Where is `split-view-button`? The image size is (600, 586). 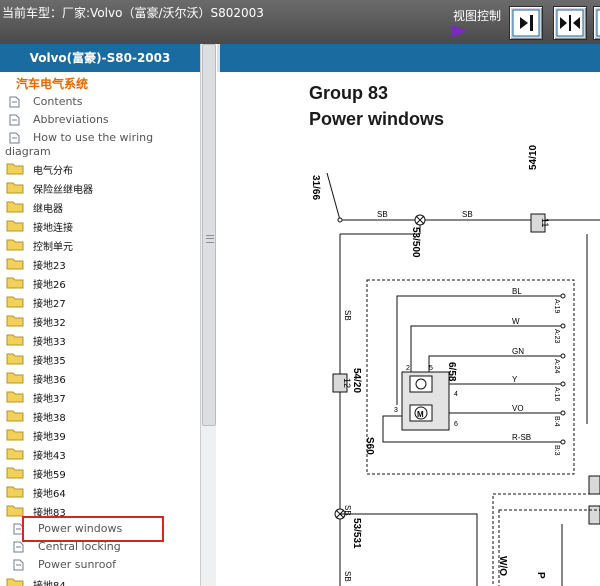 split-view-button is located at coordinates (570, 23).